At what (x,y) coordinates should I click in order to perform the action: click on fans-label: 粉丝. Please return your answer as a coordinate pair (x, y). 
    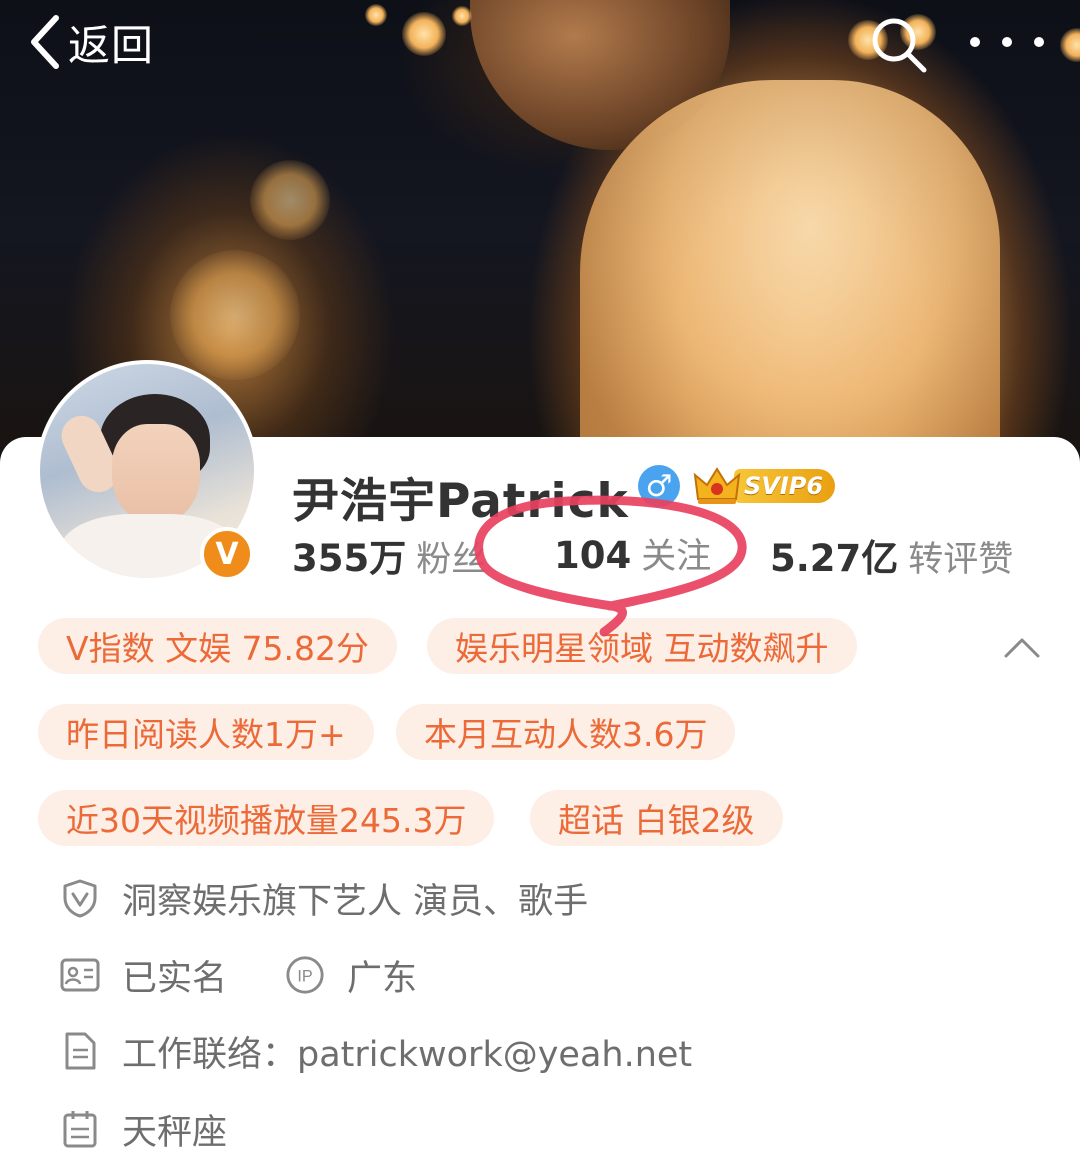
    Looking at the image, I should click on (451, 560).